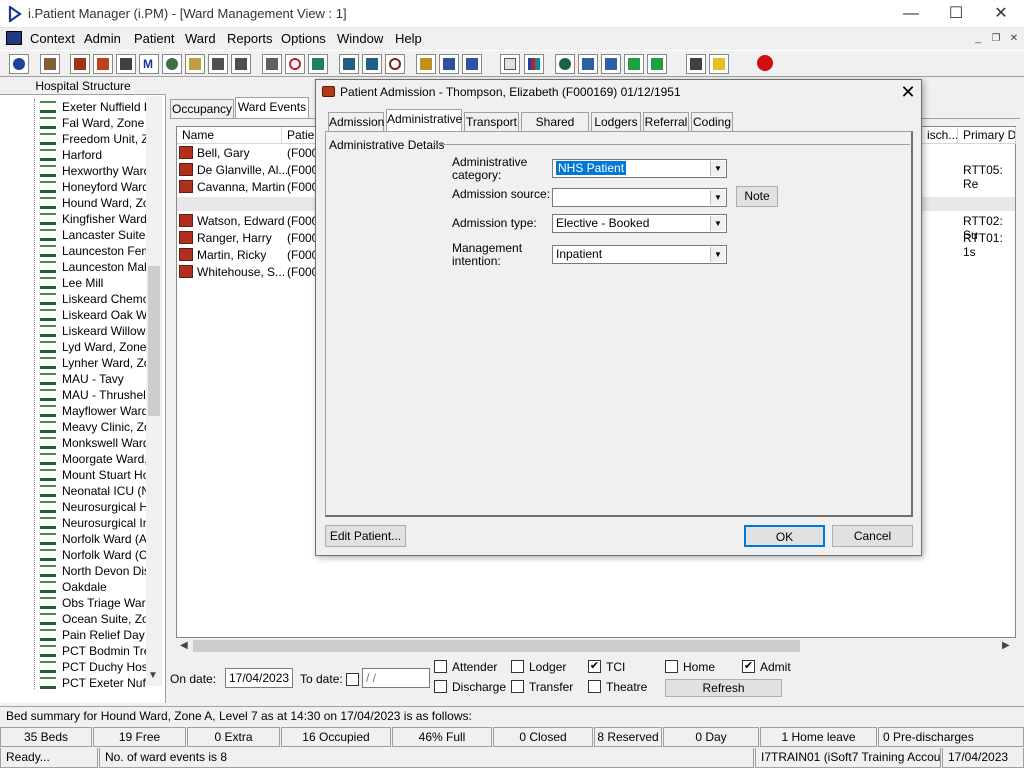 Image resolution: width=1024 pixels, height=768 pixels. What do you see at coordinates (911, 14) in the screenshot?
I see `minimize-button: —` at bounding box center [911, 14].